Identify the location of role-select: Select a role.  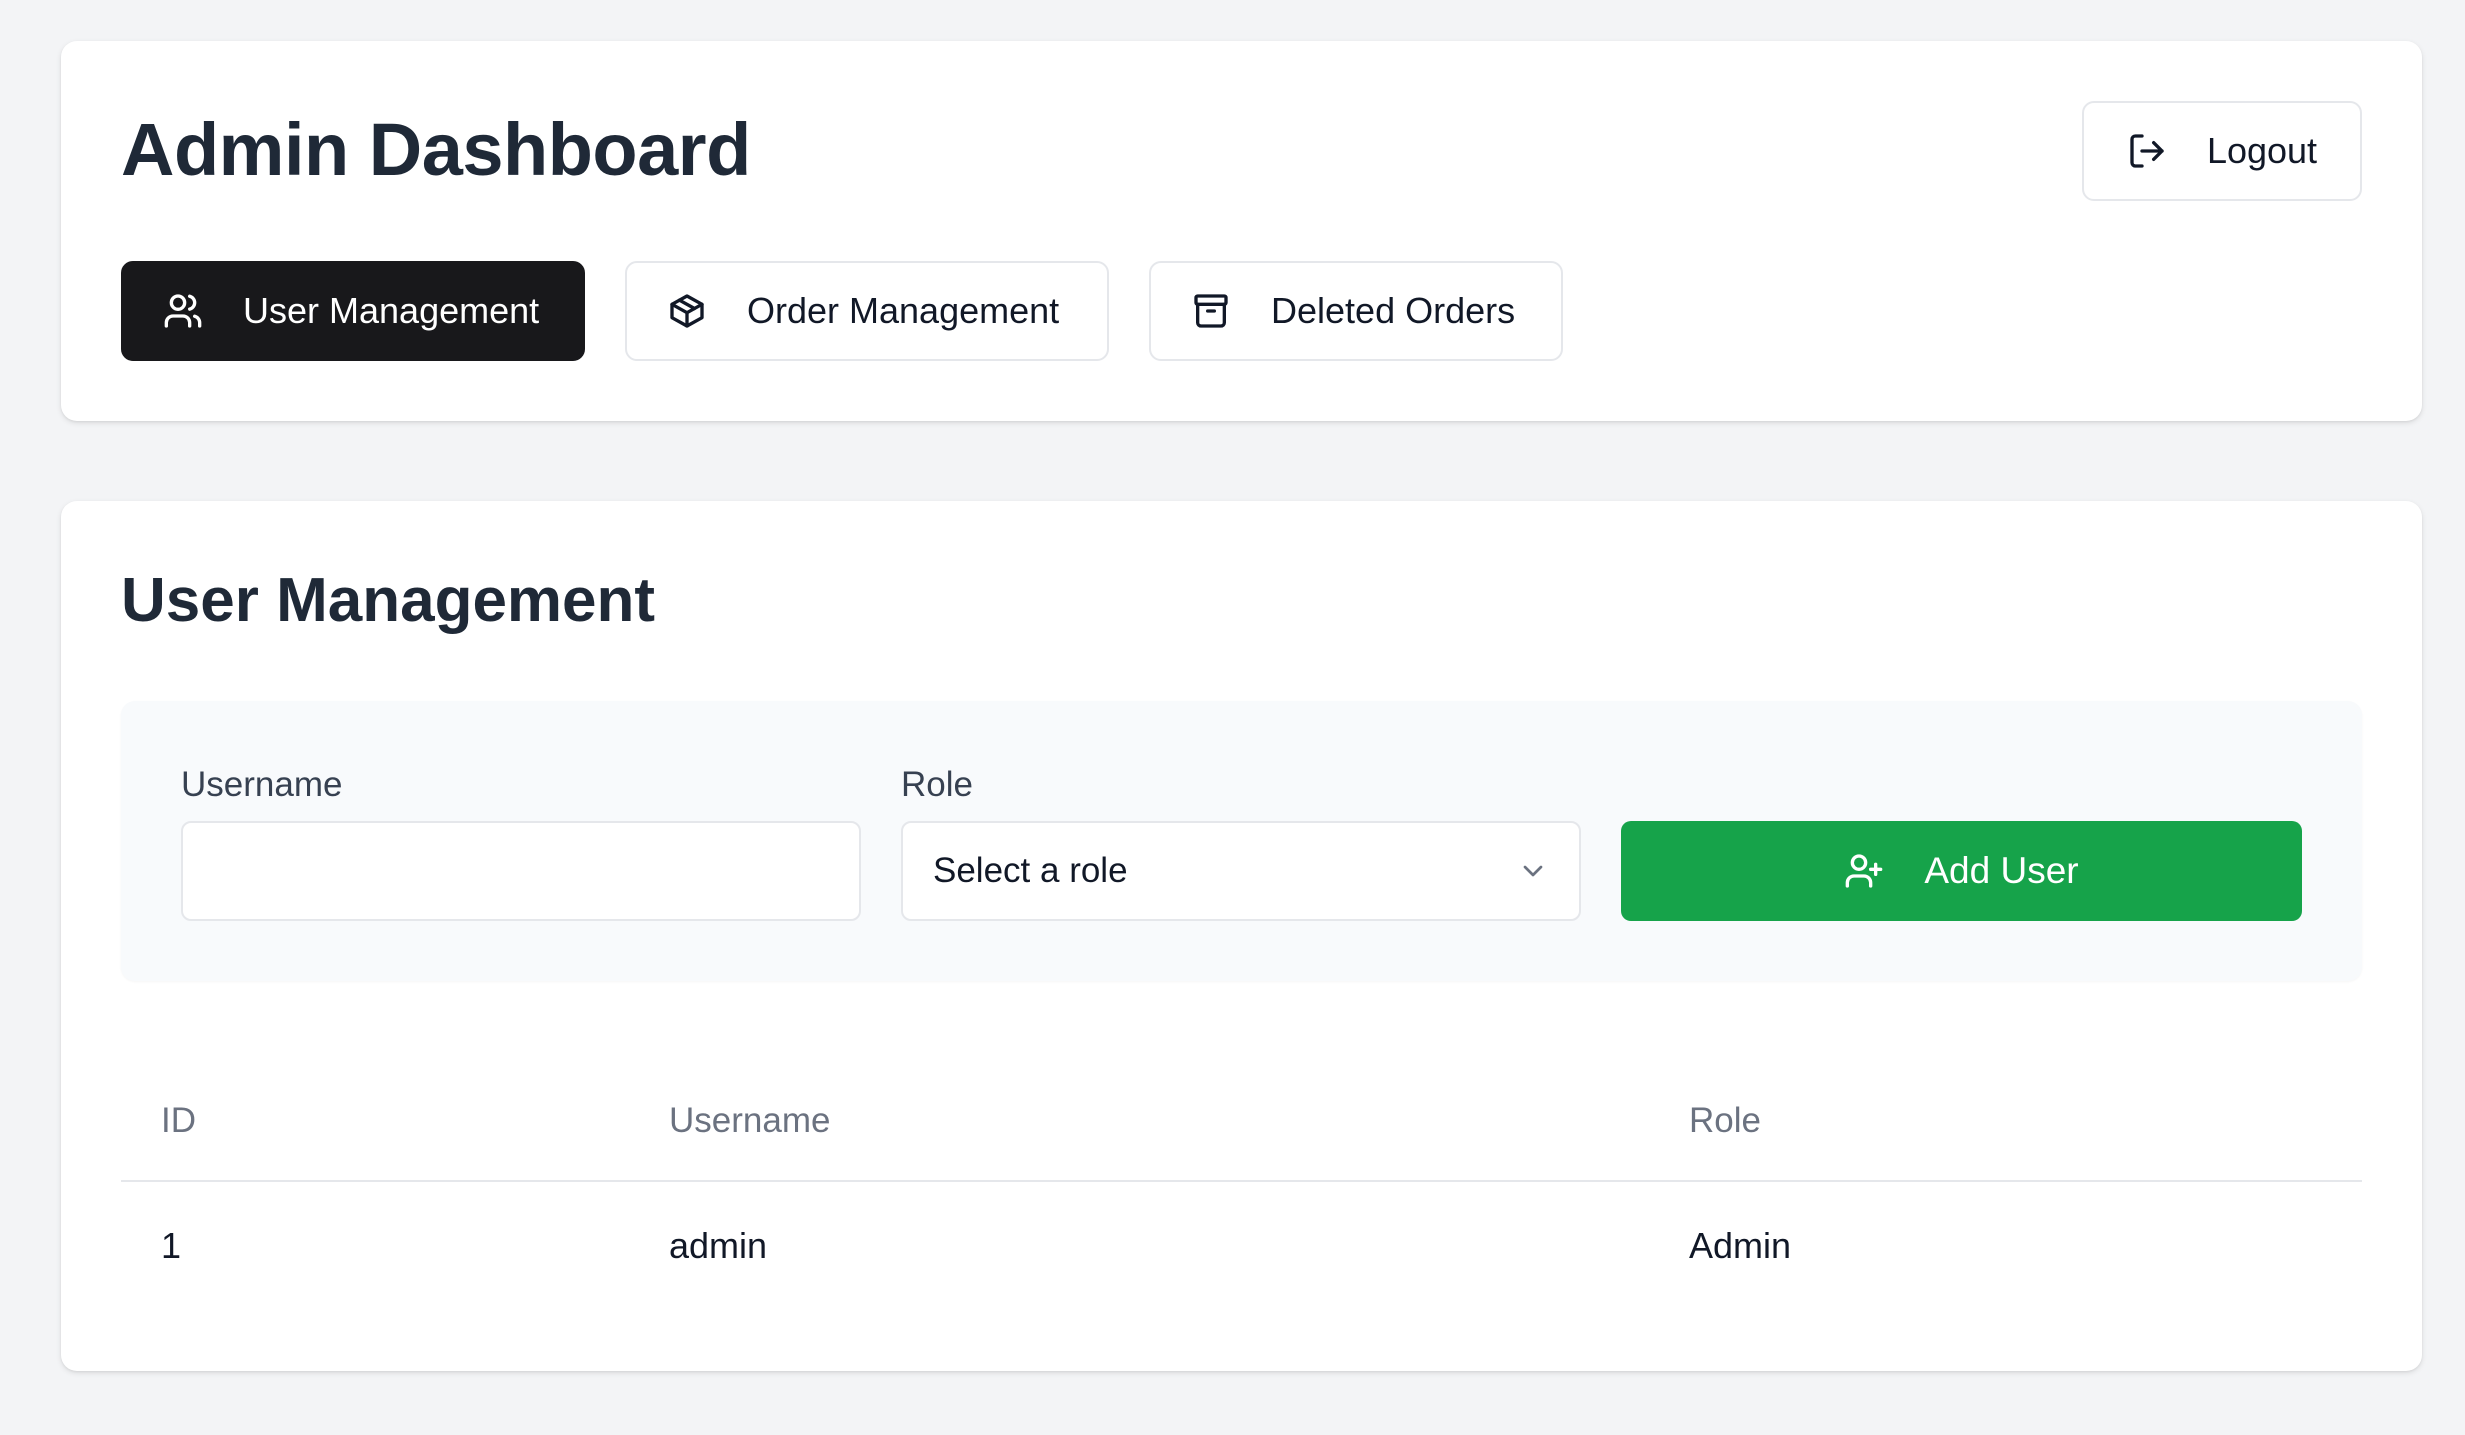
(1241, 871).